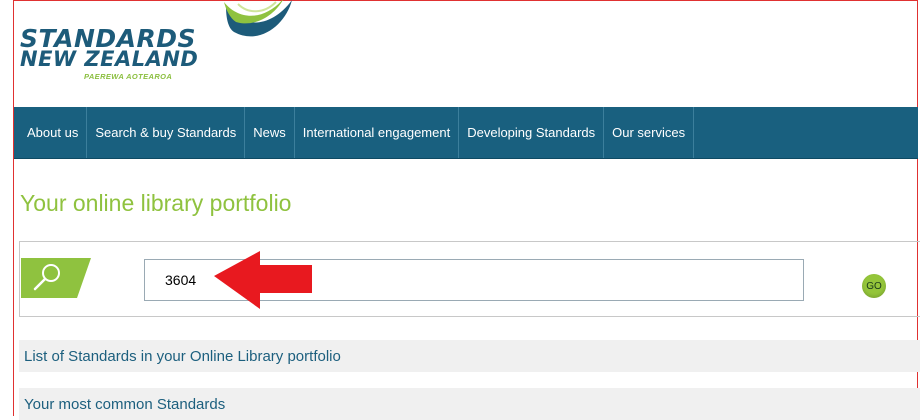  Describe the element at coordinates (469, 404) in the screenshot. I see `common-standards-link: Your most common Standards` at that location.